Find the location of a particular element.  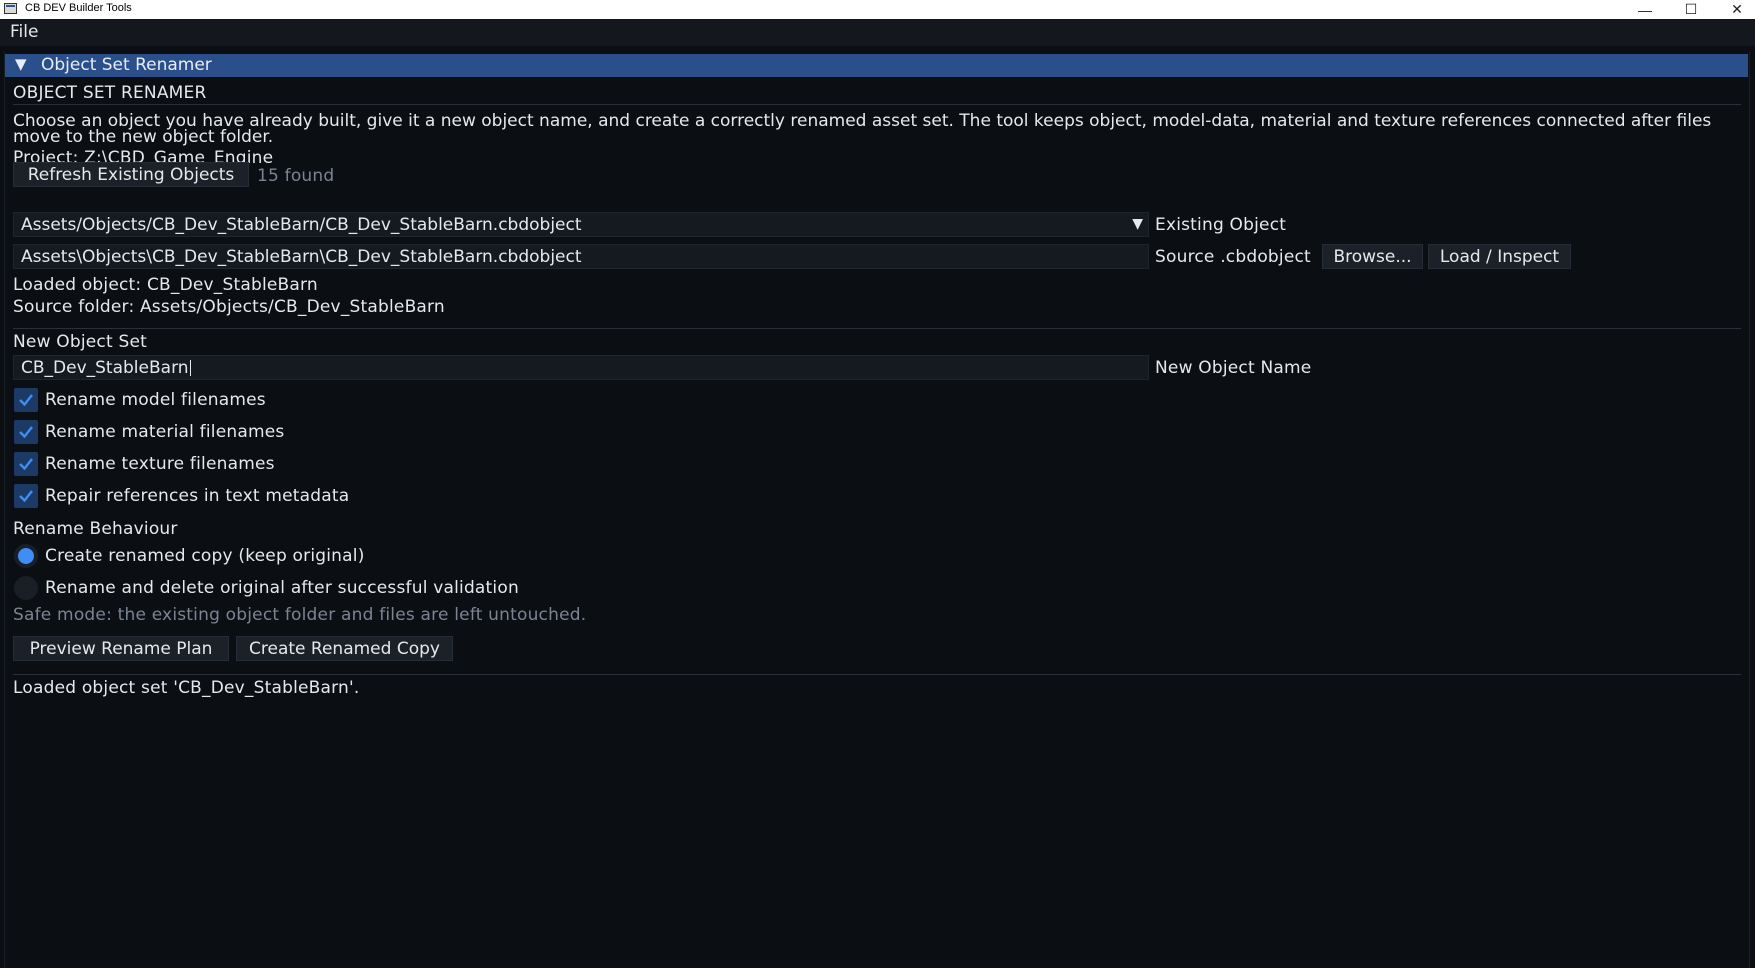

create-renamed-copy-button: Create Renamed Copy is located at coordinates (344, 648).